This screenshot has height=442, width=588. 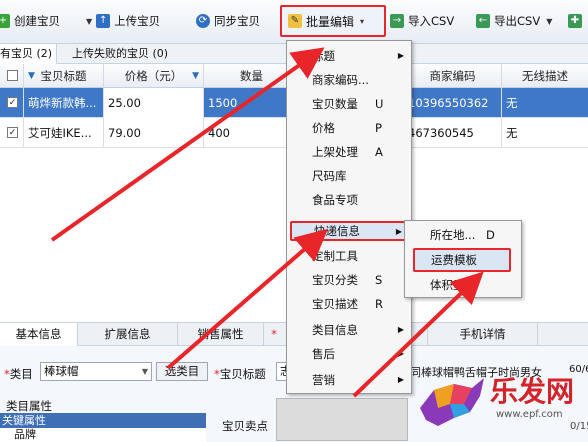 I want to click on watermark-text: 乐发网, so click(x=532, y=391).